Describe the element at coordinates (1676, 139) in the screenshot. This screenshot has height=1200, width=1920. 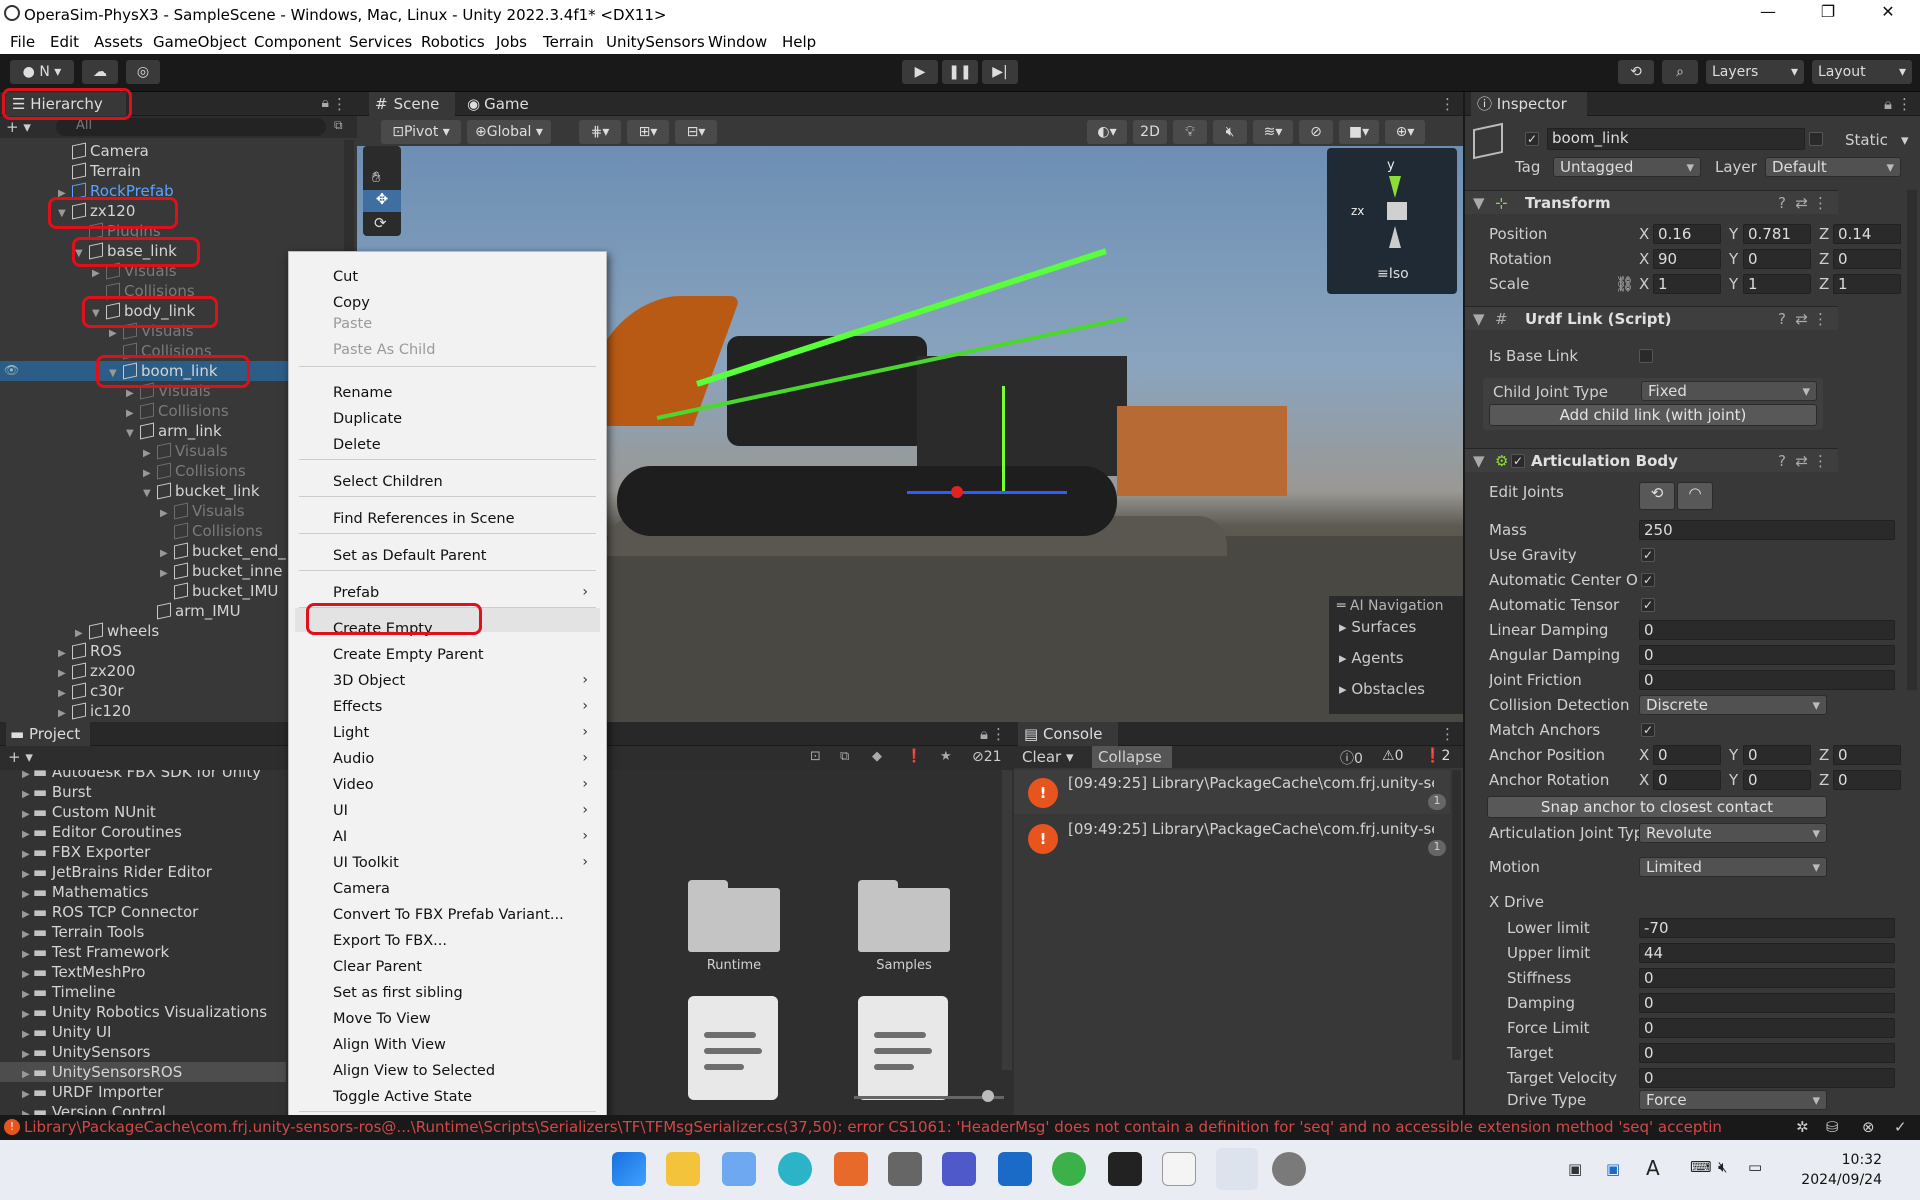
I see `gameobject-name-field: boom_link` at that location.